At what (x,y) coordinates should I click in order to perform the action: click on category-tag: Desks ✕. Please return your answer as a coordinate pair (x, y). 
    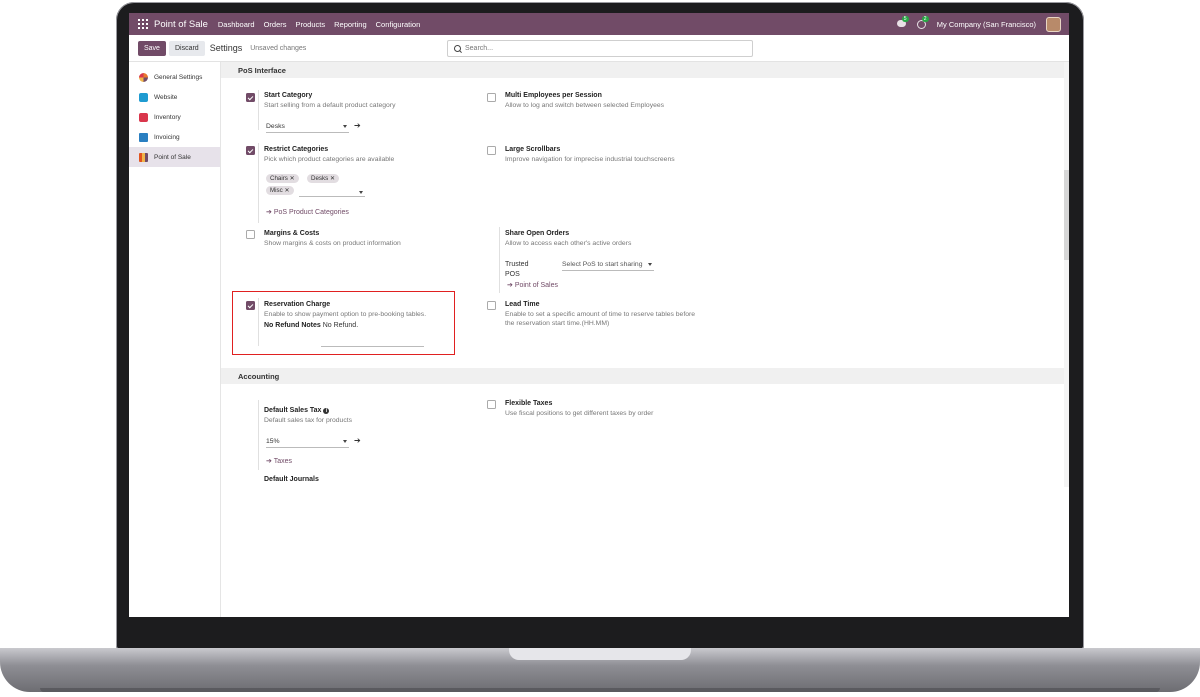
    Looking at the image, I should click on (323, 178).